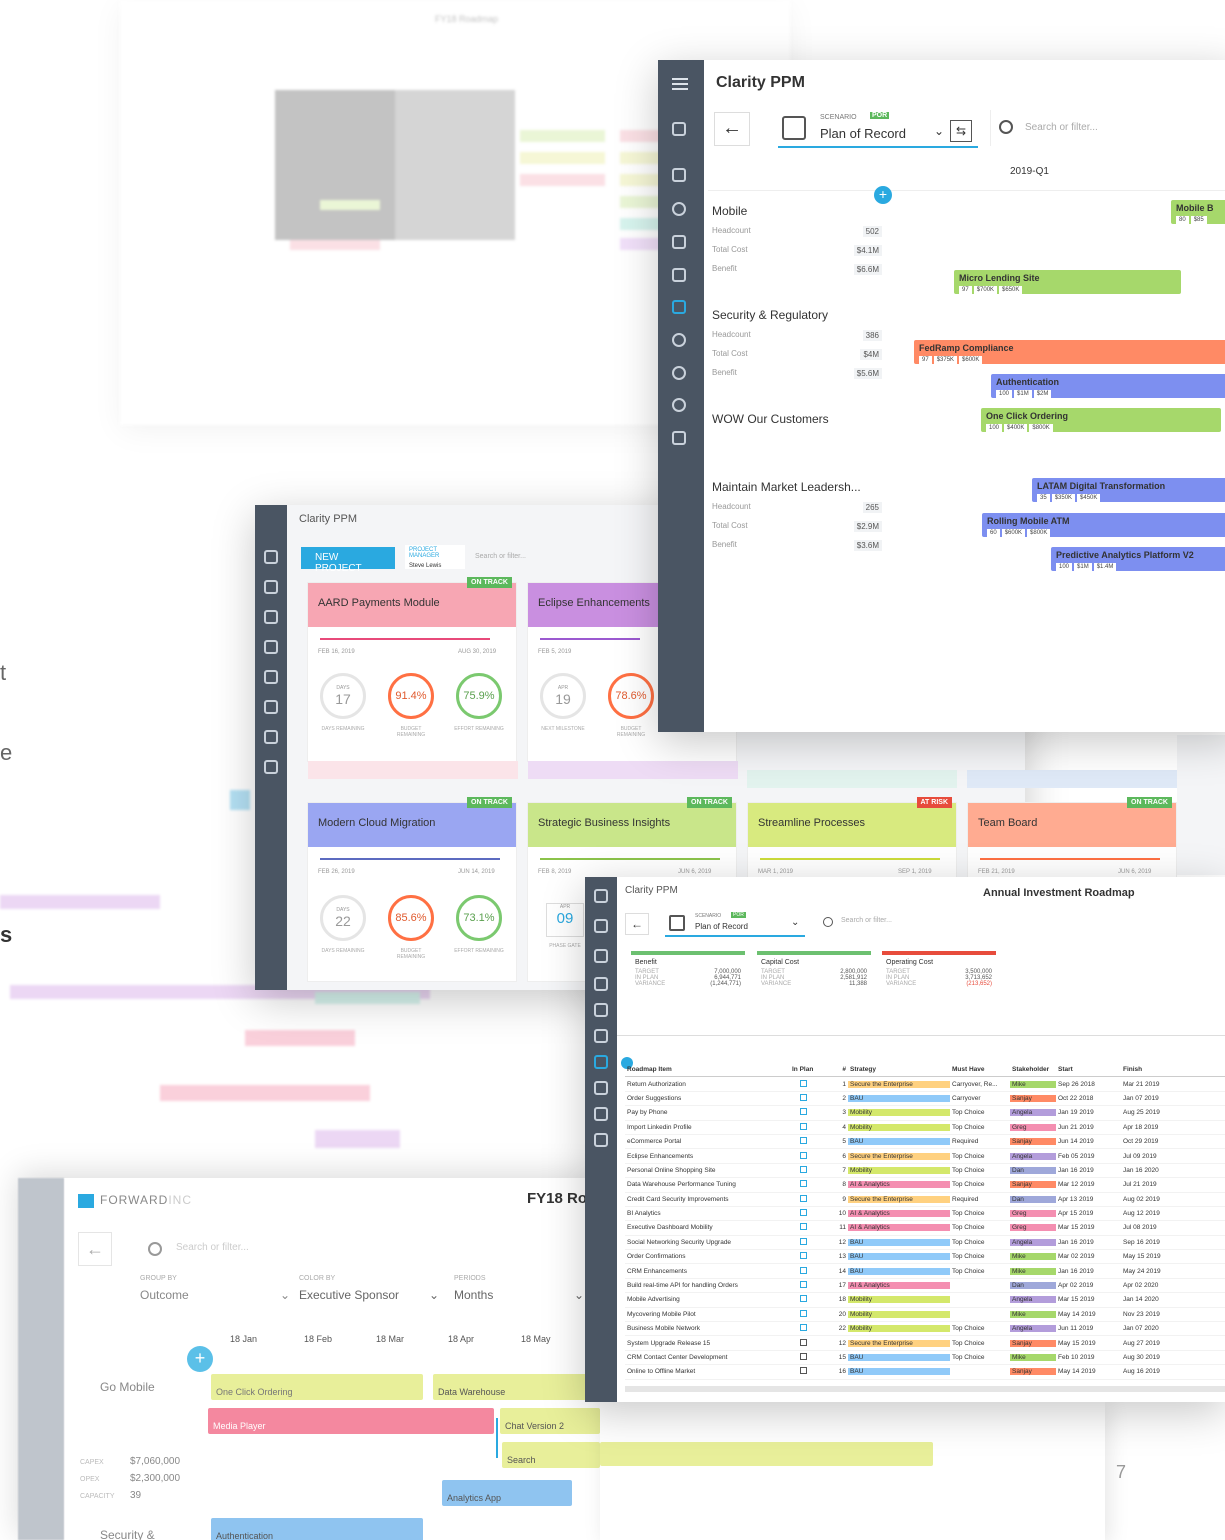 This screenshot has width=1225, height=1540. I want to click on roadmap-bar: Rolling Mobile ATM 60 $600K $800K, so click(1103, 525).